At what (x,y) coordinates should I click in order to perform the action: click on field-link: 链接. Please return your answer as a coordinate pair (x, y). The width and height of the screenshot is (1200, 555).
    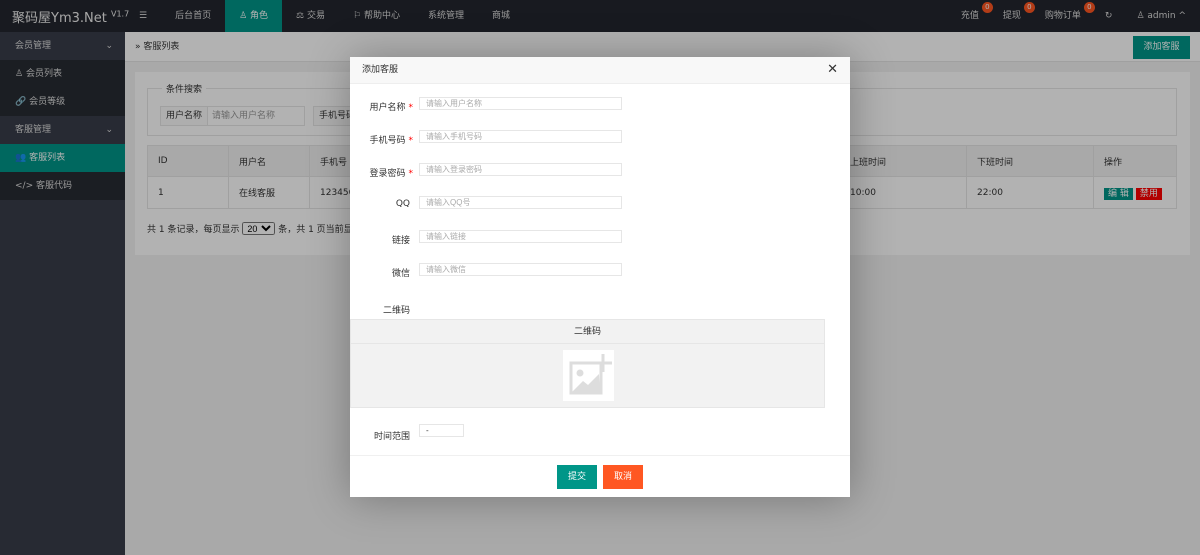
    Looking at the image, I should click on (600, 238).